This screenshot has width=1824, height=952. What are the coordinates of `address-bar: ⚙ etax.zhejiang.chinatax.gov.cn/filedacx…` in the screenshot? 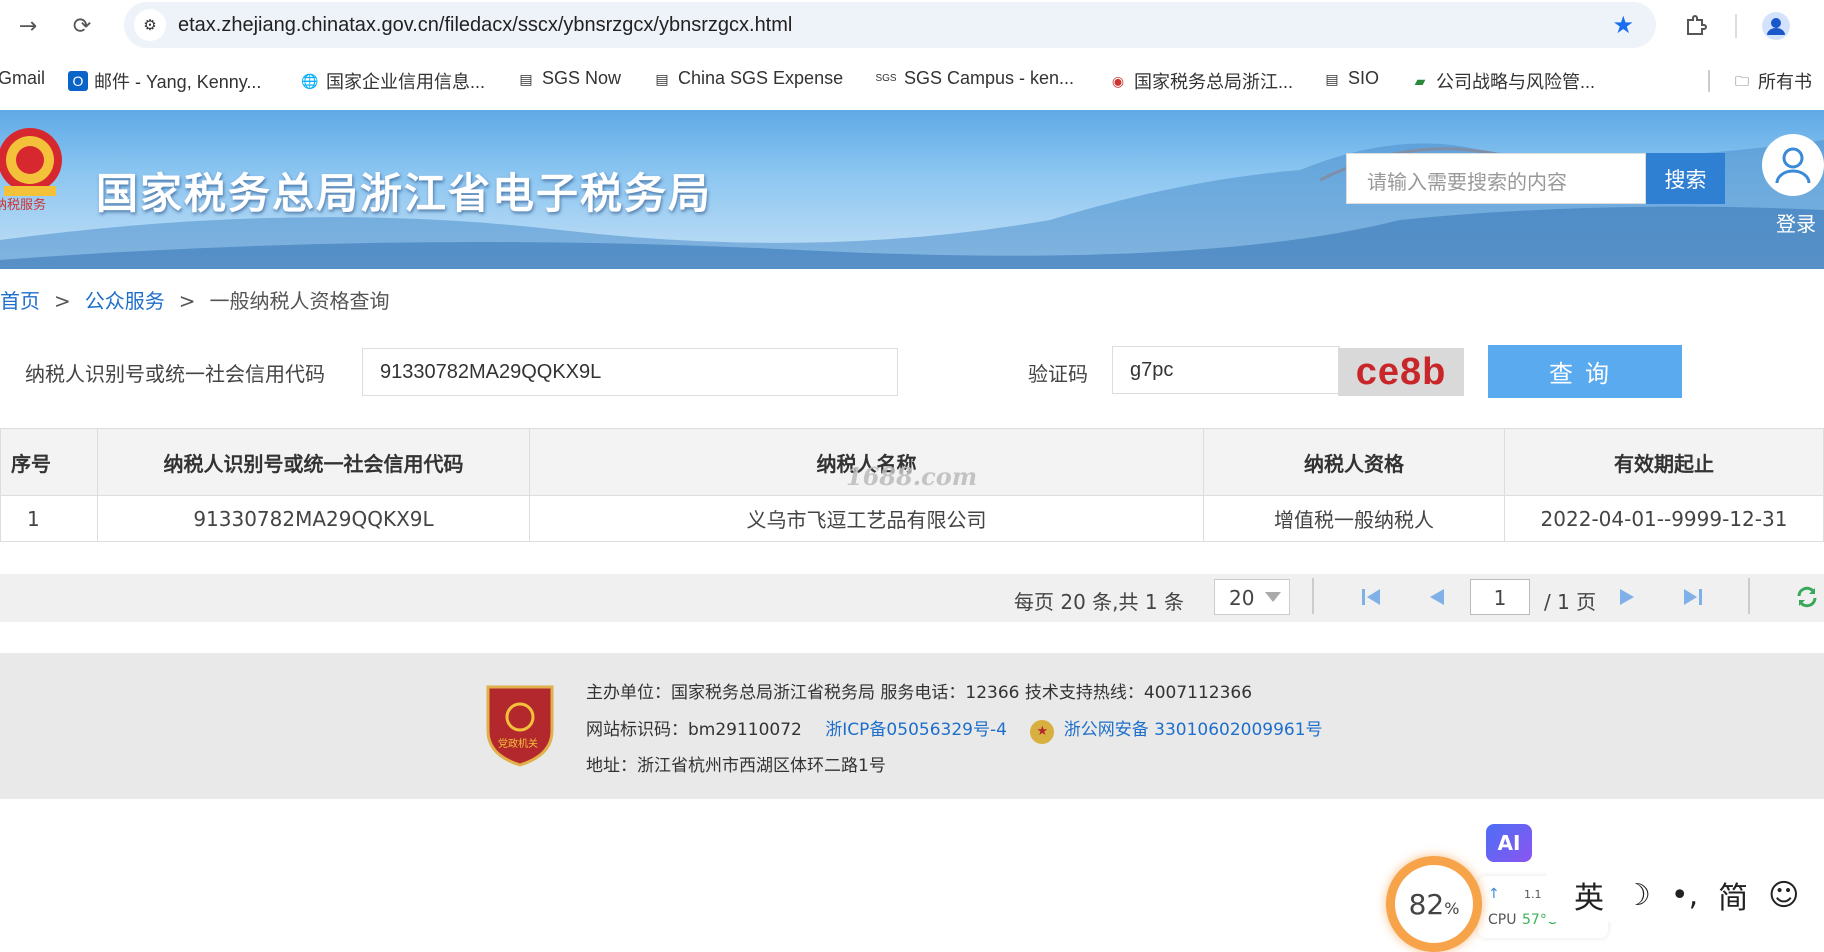 It's located at (890, 25).